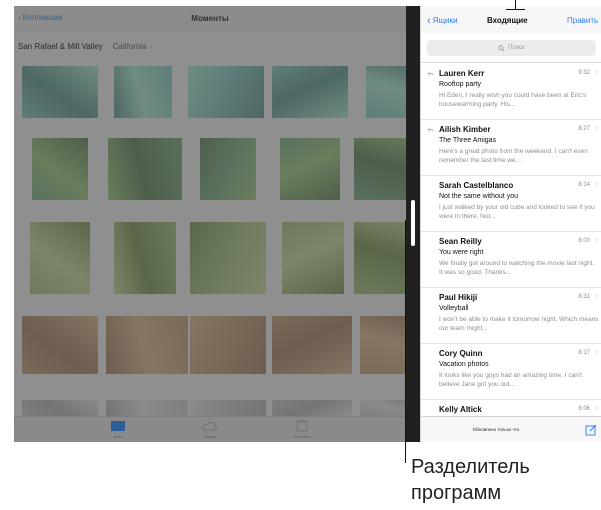 This screenshot has height=510, width=601. Describe the element at coordinates (584, 185) in the screenshot. I see `message-time: 8:14` at that location.